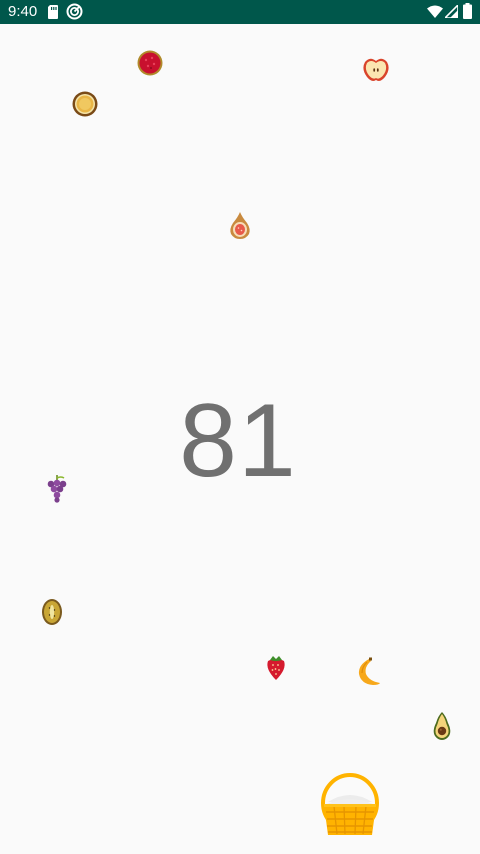 This screenshot has height=854, width=480. What do you see at coordinates (435, 14) in the screenshot?
I see `wifi-icon` at bounding box center [435, 14].